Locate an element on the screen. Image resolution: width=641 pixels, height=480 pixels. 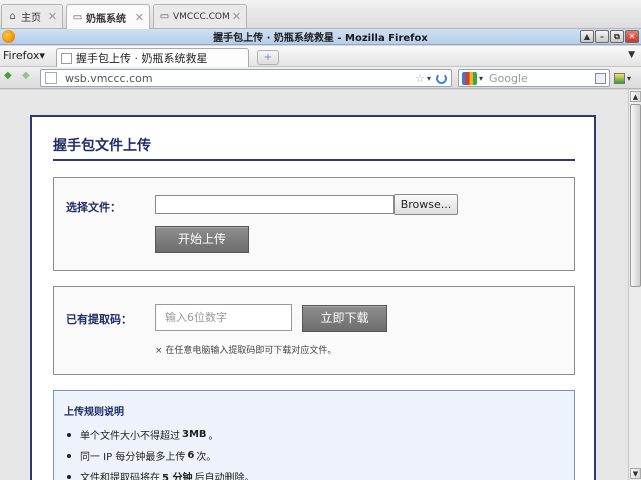
menu-tab-row: Firefox▾ 握手包上传 · 奶瓶系统救星 + ▼ is located at coordinates (320, 56).